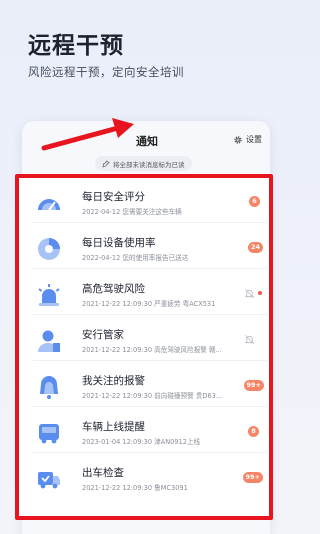  I want to click on item-description: 2023-01-04 12:09:30 津AN0912上线, so click(141, 442).